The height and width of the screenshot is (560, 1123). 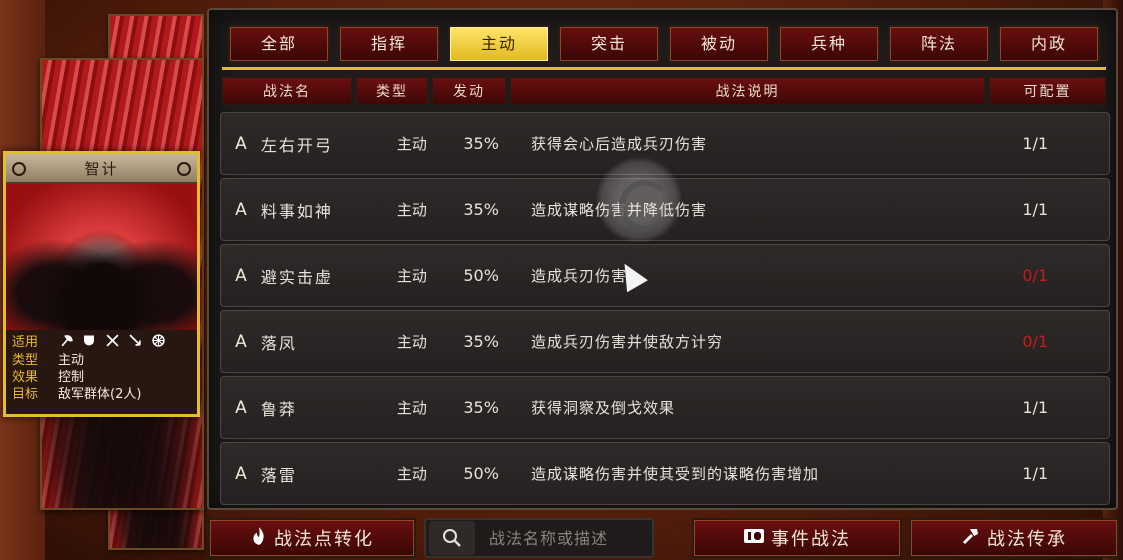 I want to click on card-artwork, so click(x=101, y=257).